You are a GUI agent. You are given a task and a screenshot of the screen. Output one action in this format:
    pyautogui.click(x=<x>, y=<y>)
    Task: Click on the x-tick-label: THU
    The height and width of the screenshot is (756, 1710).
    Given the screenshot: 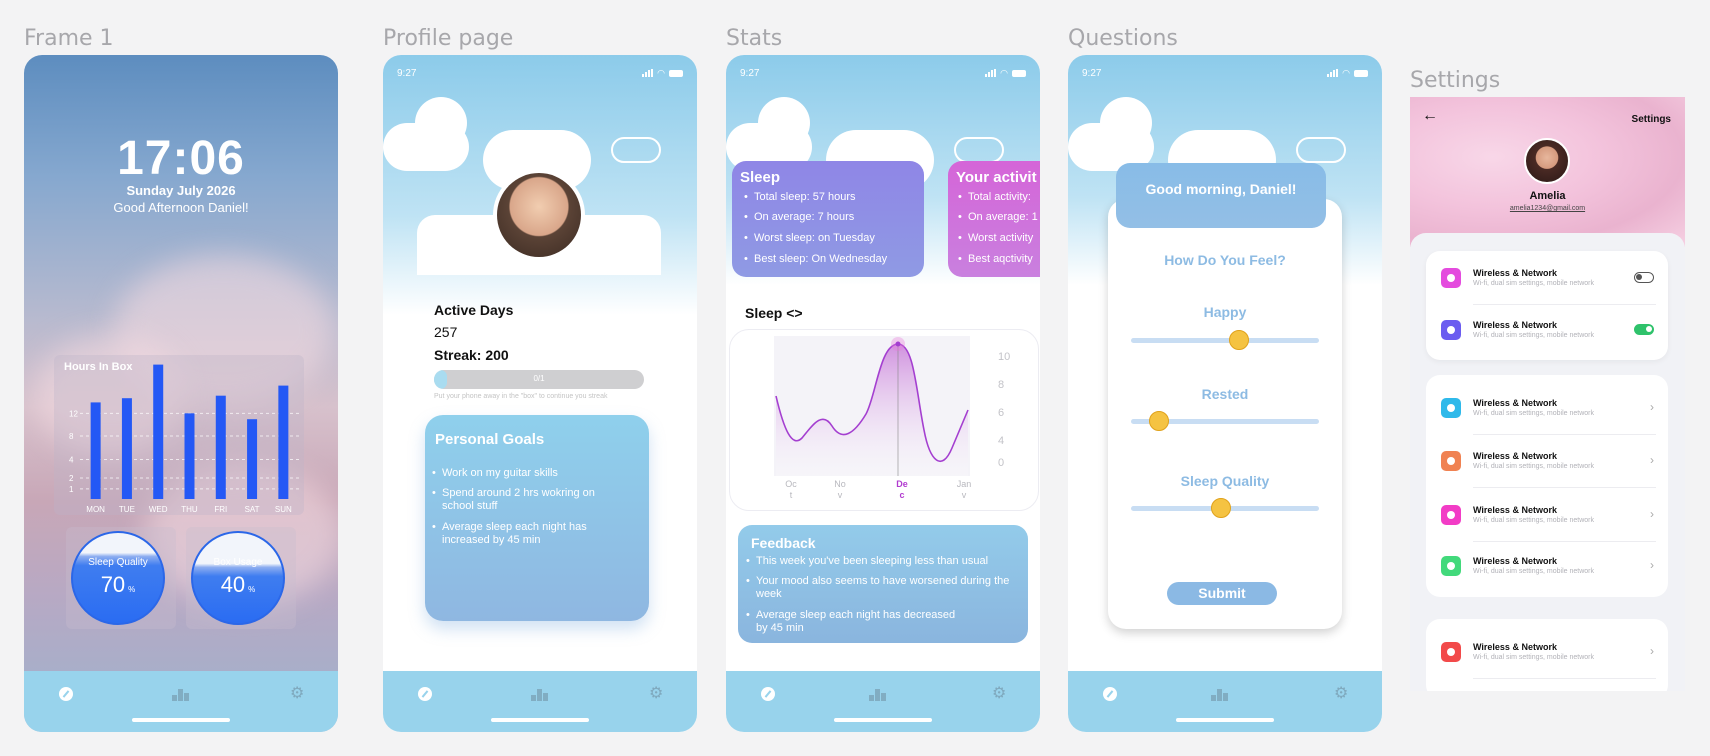 What is the action you would take?
    pyautogui.click(x=189, y=509)
    